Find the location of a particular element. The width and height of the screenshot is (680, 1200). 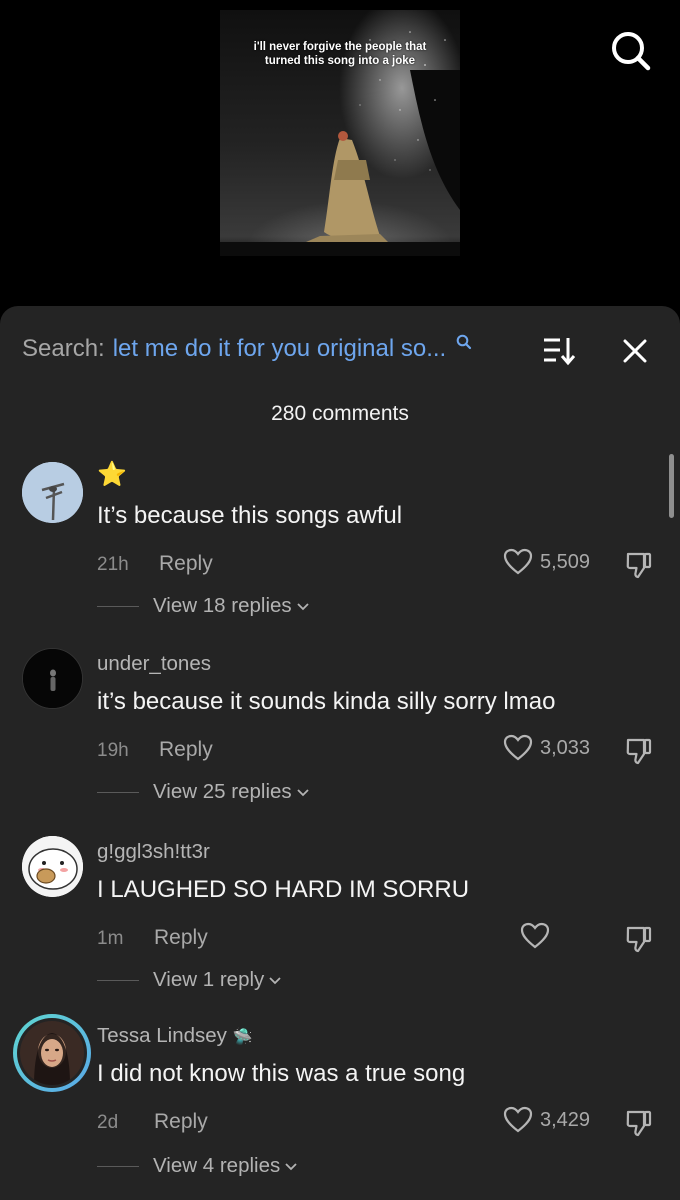

like-button: 5,509 is located at coordinates (546, 562).